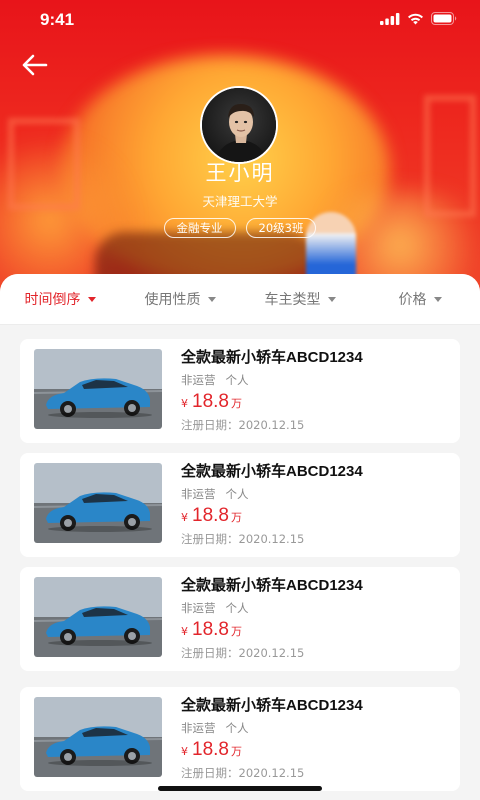  I want to click on filter-time-desc: 时间倒序, so click(60, 299).